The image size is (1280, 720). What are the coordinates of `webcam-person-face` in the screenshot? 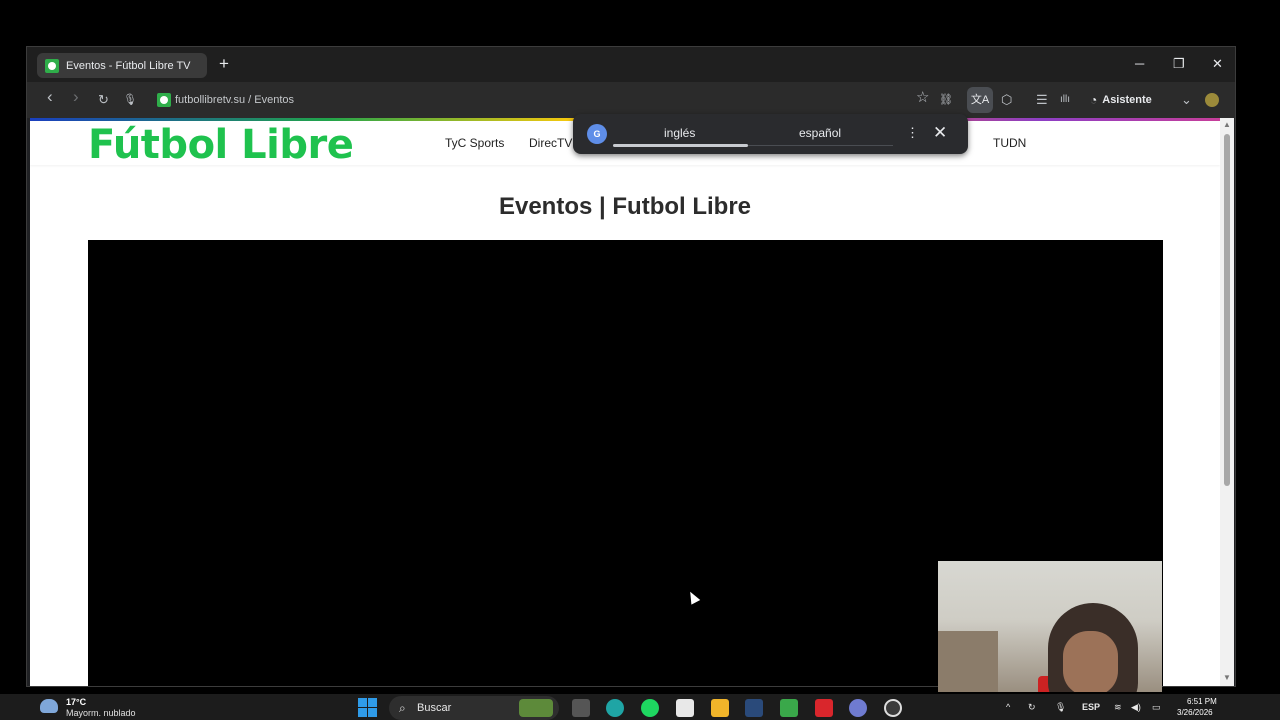 It's located at (1090, 661).